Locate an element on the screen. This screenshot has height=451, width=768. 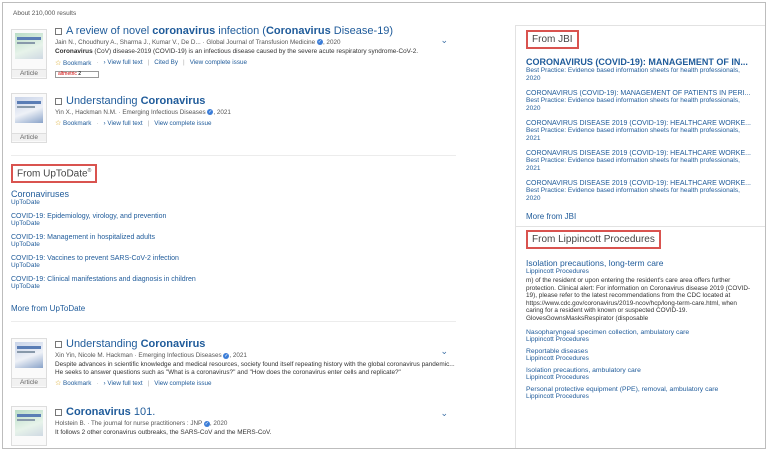
result-title: Coronavirus 101. is located at coordinates (110, 412).